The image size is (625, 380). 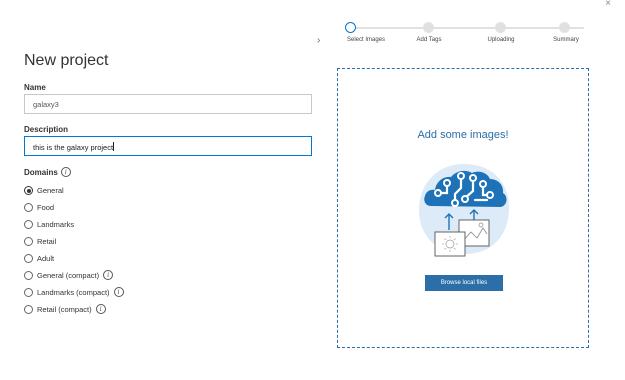 I want to click on domain-option-label: General (compact), so click(x=68, y=275).